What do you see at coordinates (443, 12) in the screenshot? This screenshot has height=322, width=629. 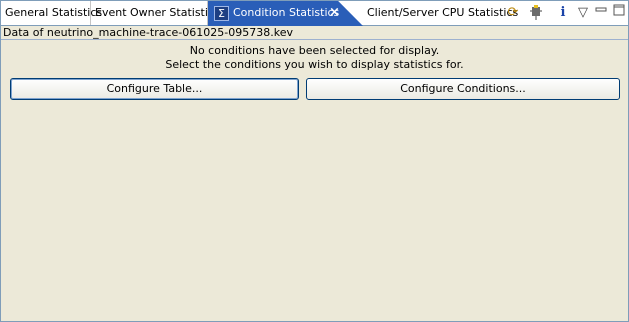 I see `tab-label: Client/Server CPU Statistics` at bounding box center [443, 12].